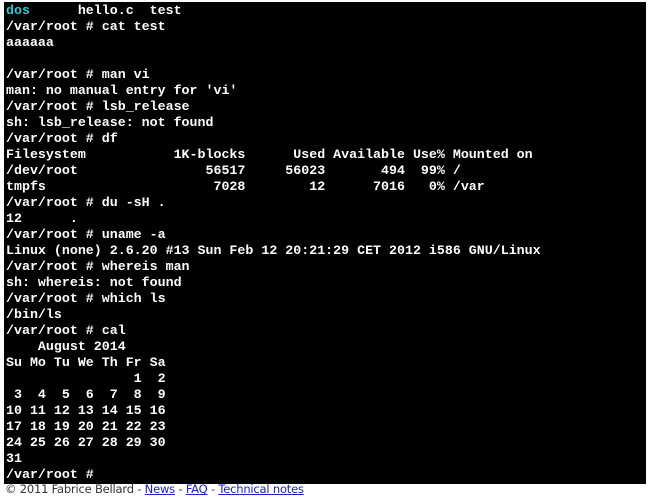 This screenshot has width=650, height=500. What do you see at coordinates (98, 106) in the screenshot?
I see `terminal-line: /var/root # lsb_release` at bounding box center [98, 106].